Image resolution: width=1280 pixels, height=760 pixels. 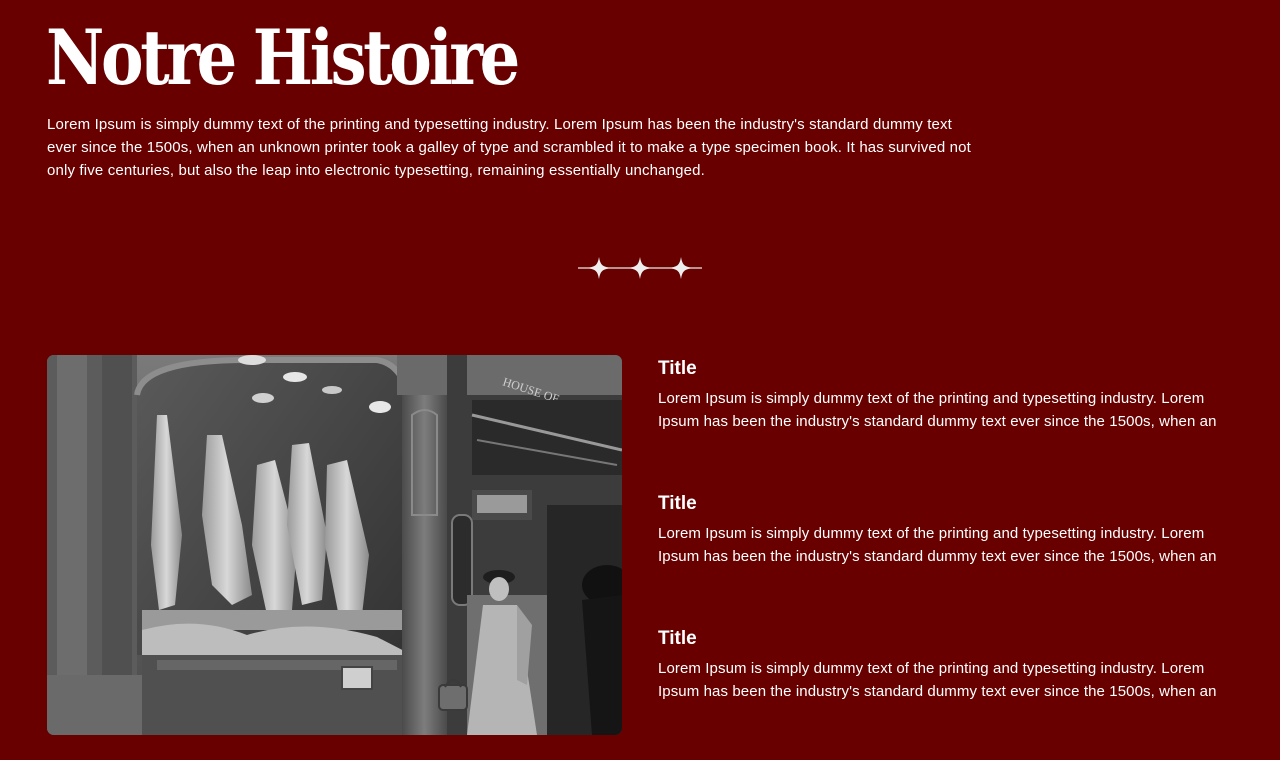 What do you see at coordinates (283, 57) in the screenshot?
I see `page-title: Notre Histoire` at bounding box center [283, 57].